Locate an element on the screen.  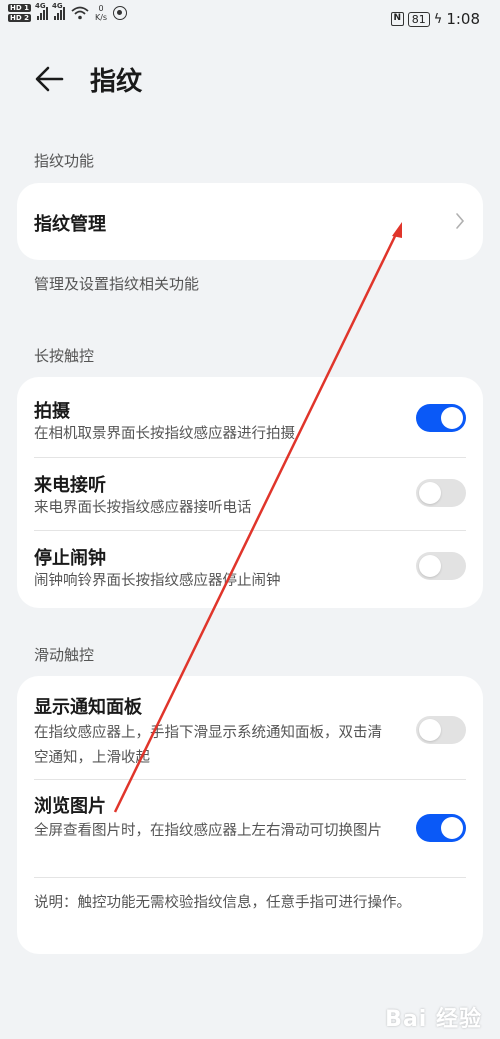
network-speed: 0 K/s is located at coordinates (101, 13).